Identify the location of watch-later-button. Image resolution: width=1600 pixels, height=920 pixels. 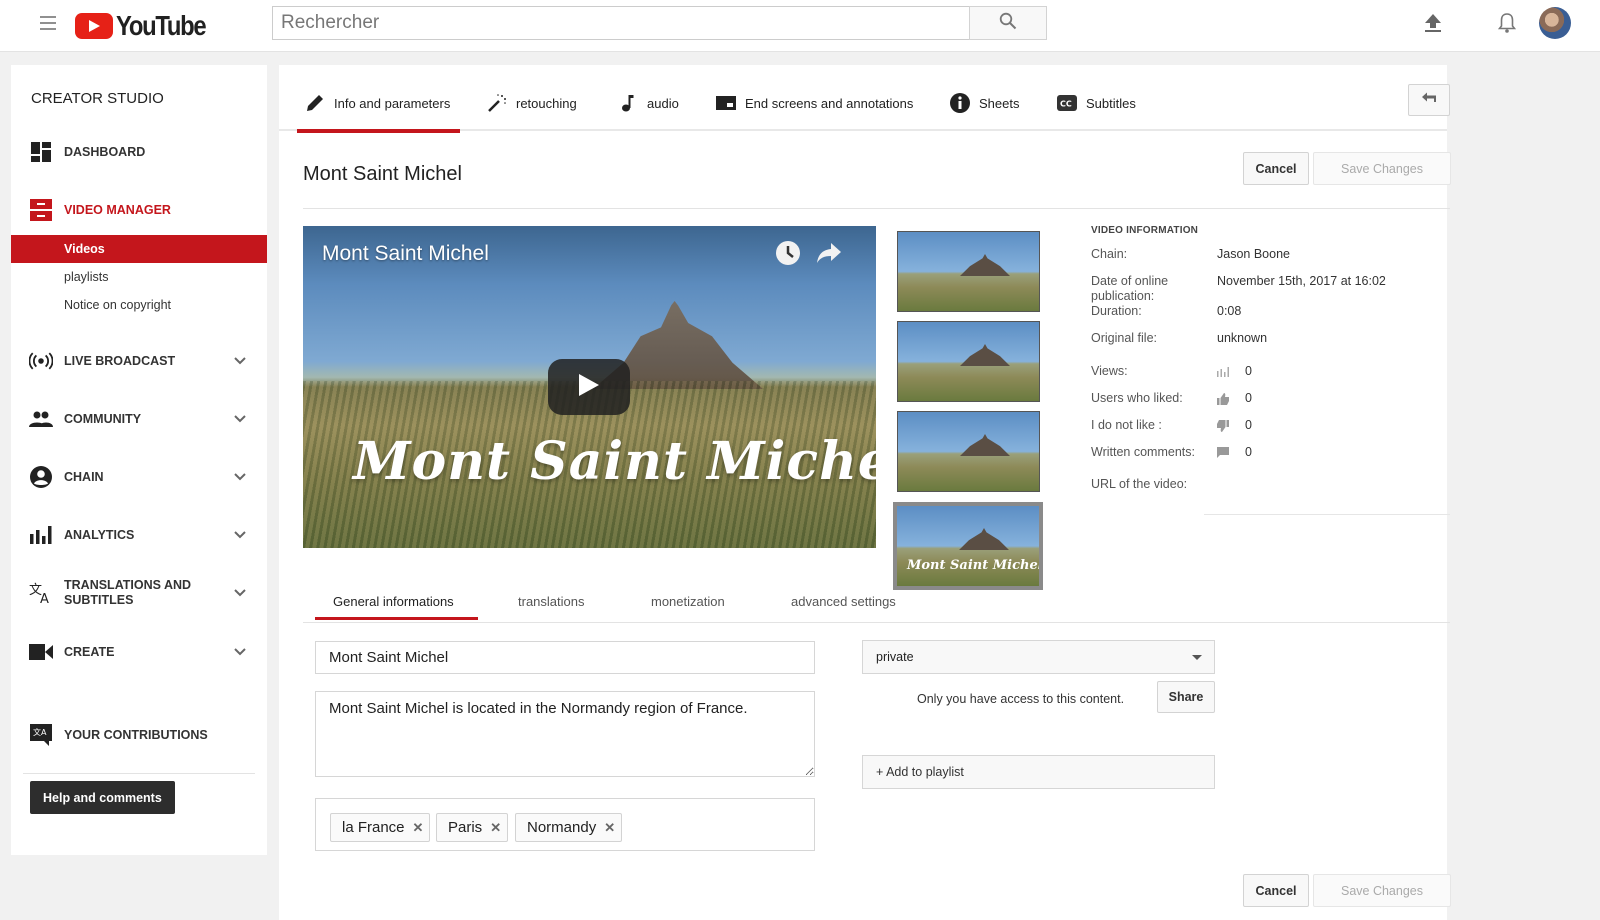
(788, 255).